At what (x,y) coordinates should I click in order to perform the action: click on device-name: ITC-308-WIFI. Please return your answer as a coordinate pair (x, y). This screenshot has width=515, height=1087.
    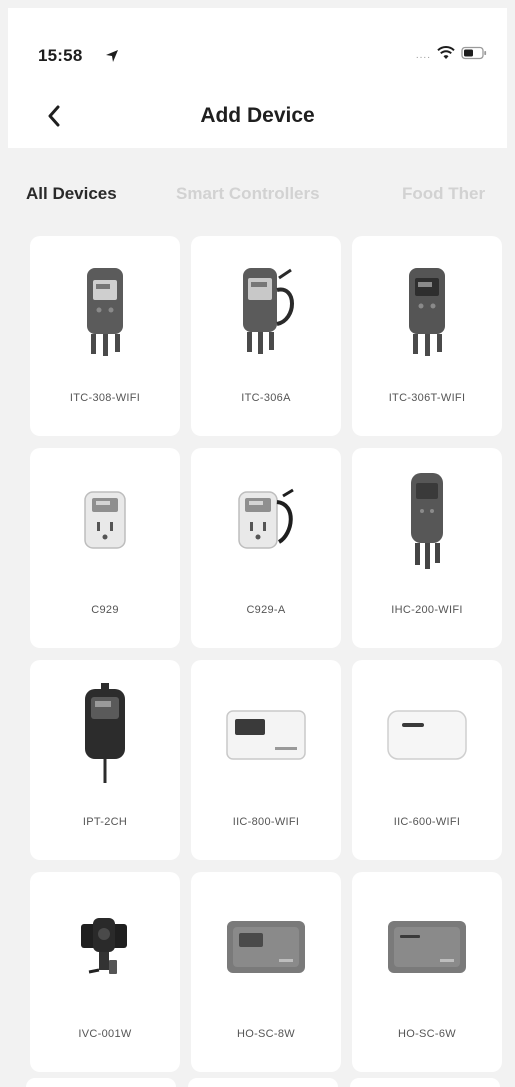
    Looking at the image, I should click on (105, 398).